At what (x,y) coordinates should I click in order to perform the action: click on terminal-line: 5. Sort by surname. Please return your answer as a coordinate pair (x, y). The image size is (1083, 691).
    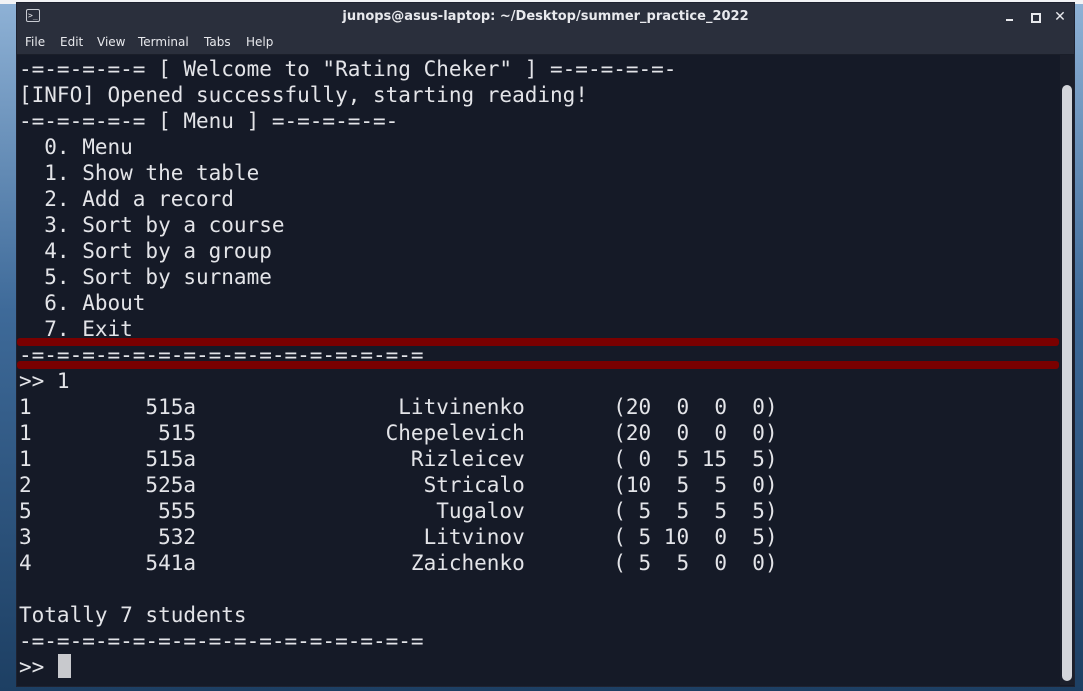
    Looking at the image, I should click on (145, 277).